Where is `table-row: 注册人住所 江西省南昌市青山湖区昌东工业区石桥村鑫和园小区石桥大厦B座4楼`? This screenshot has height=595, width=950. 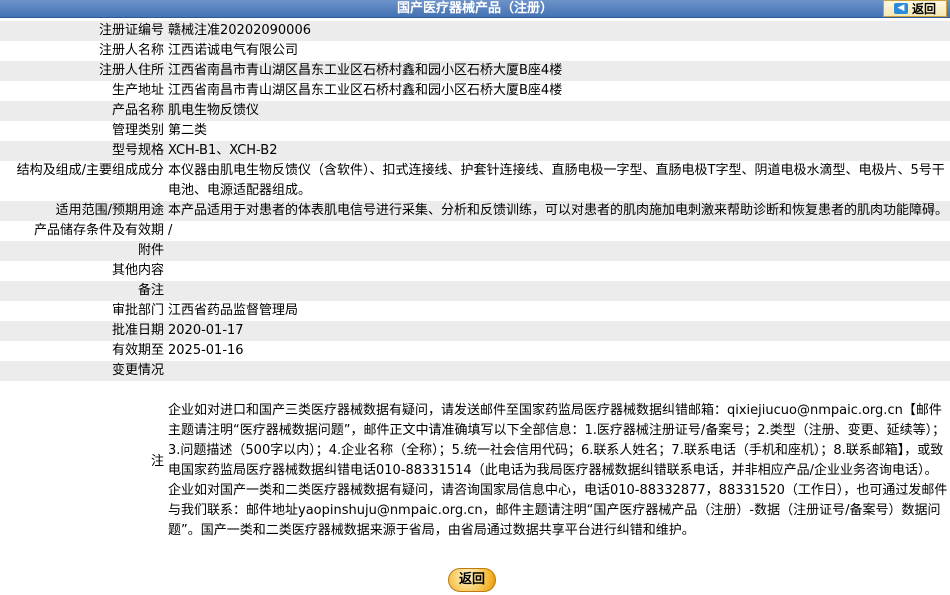 table-row: 注册人住所 江西省南昌市青山湖区昌东工业区石桥村鑫和园小区石桥大厦B座4楼 is located at coordinates (475, 71).